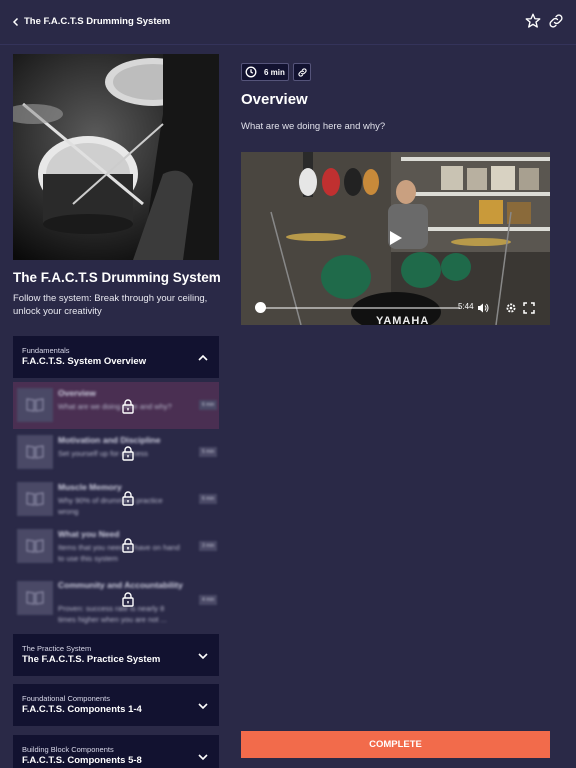 The width and height of the screenshot is (576, 768). I want to click on scrubber-handle, so click(260, 307).